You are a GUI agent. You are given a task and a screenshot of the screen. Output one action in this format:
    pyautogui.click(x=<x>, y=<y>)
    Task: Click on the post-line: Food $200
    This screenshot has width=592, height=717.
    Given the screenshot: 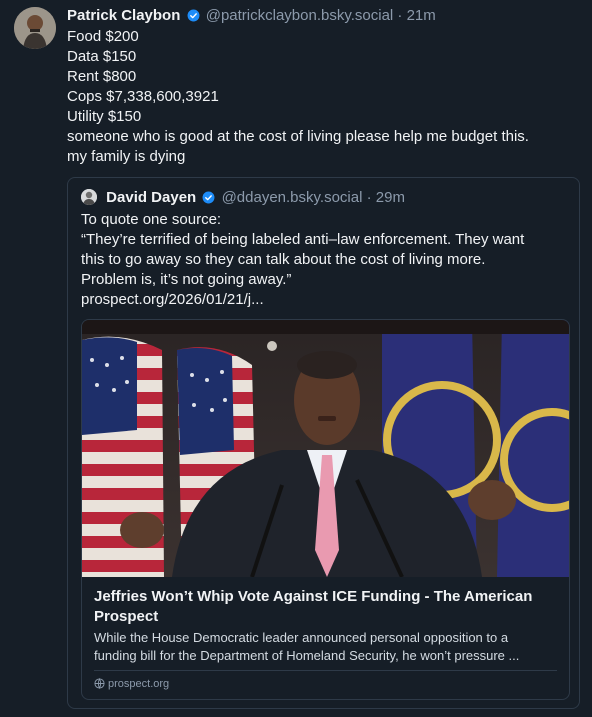 What is the action you would take?
    pyautogui.click(x=103, y=36)
    